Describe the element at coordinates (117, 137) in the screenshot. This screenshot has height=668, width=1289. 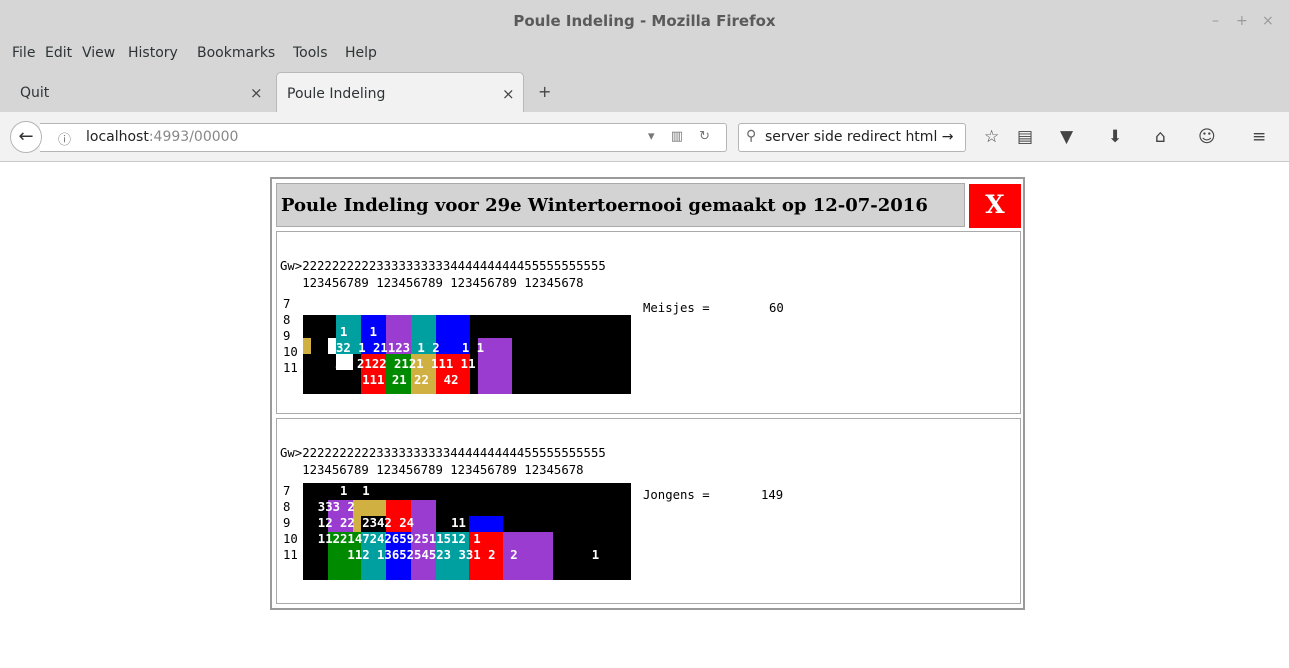
I see `url-host: localhost` at that location.